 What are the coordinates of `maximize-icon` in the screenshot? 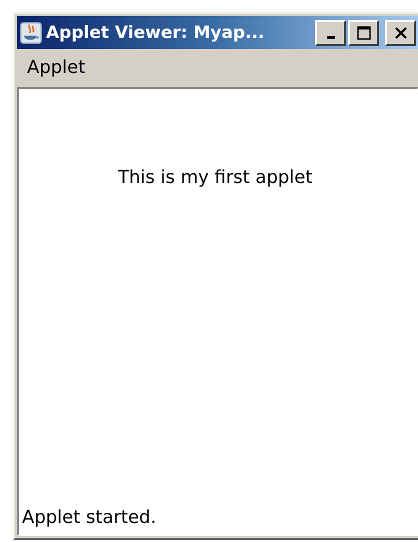 It's located at (363, 33).